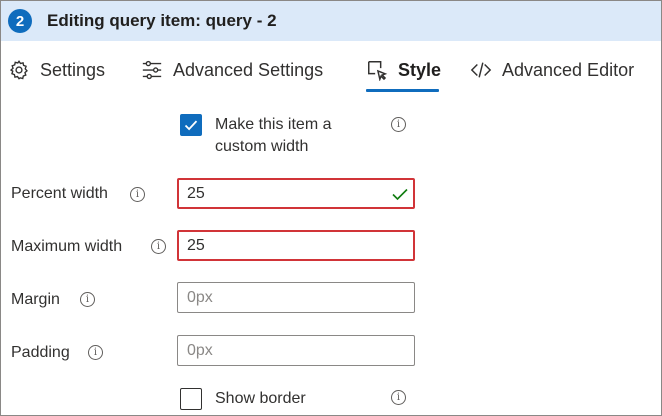 Image resolution: width=662 pixels, height=416 pixels. I want to click on tab-style: Style, so click(403, 70).